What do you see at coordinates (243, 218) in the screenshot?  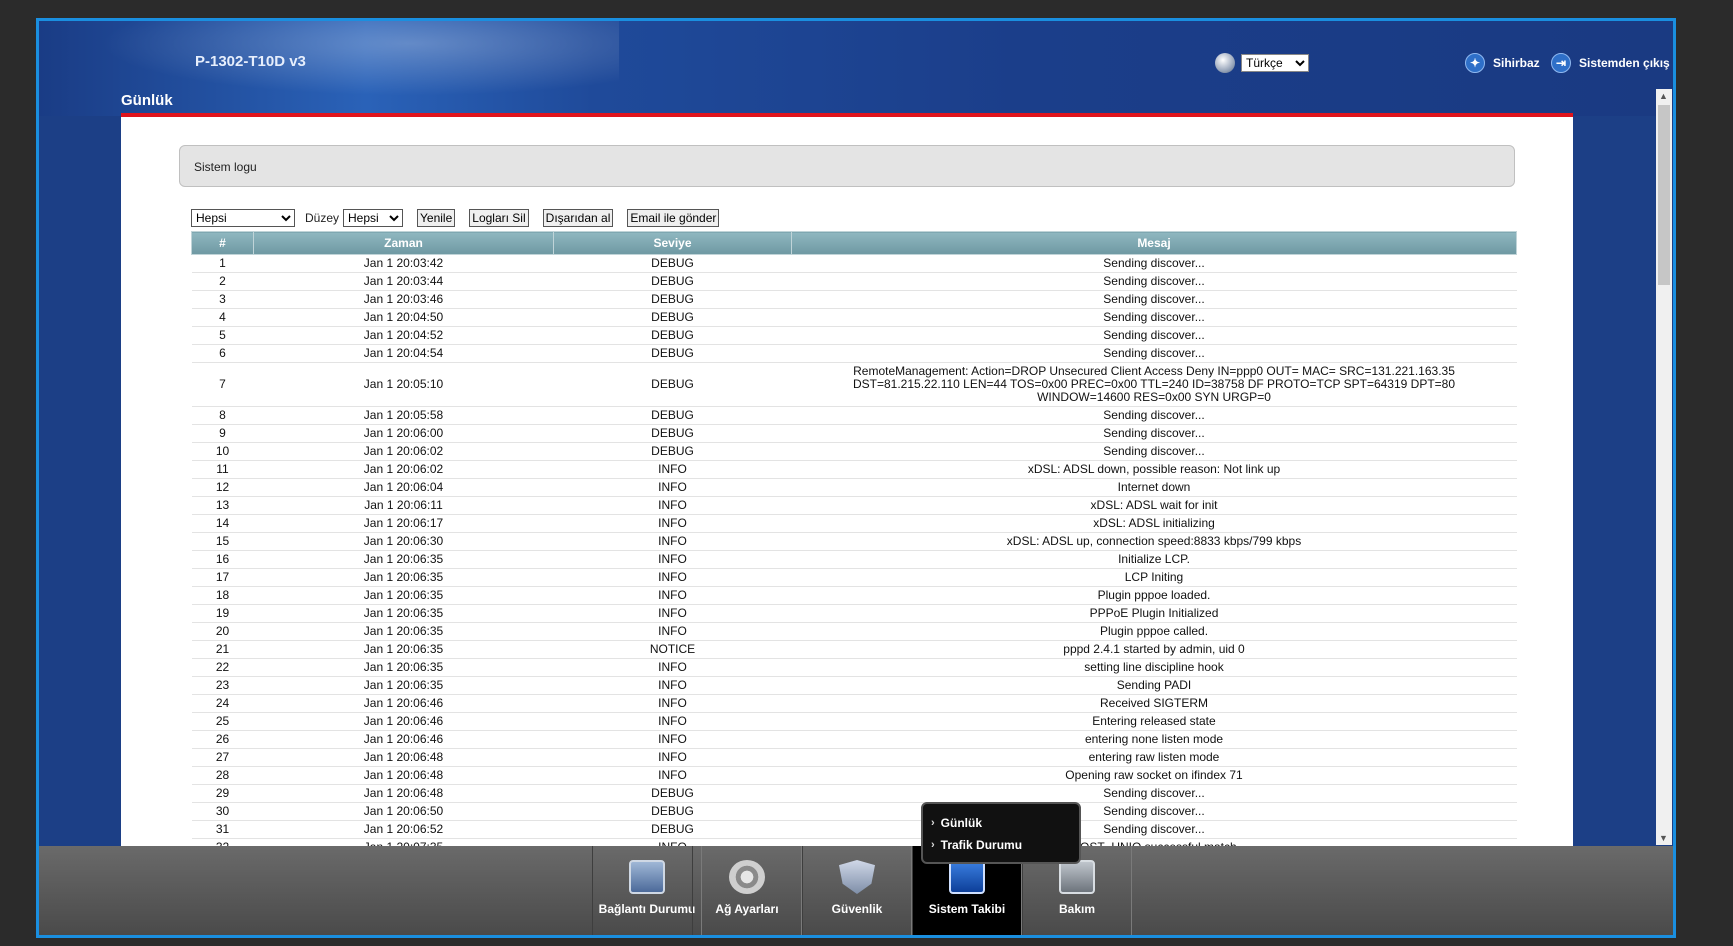 I see `log-filter-select: Hepsi` at bounding box center [243, 218].